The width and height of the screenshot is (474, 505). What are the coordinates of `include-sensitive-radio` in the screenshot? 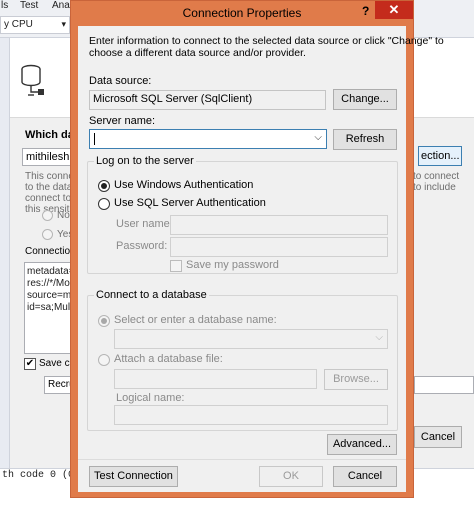 It's located at (47, 234).